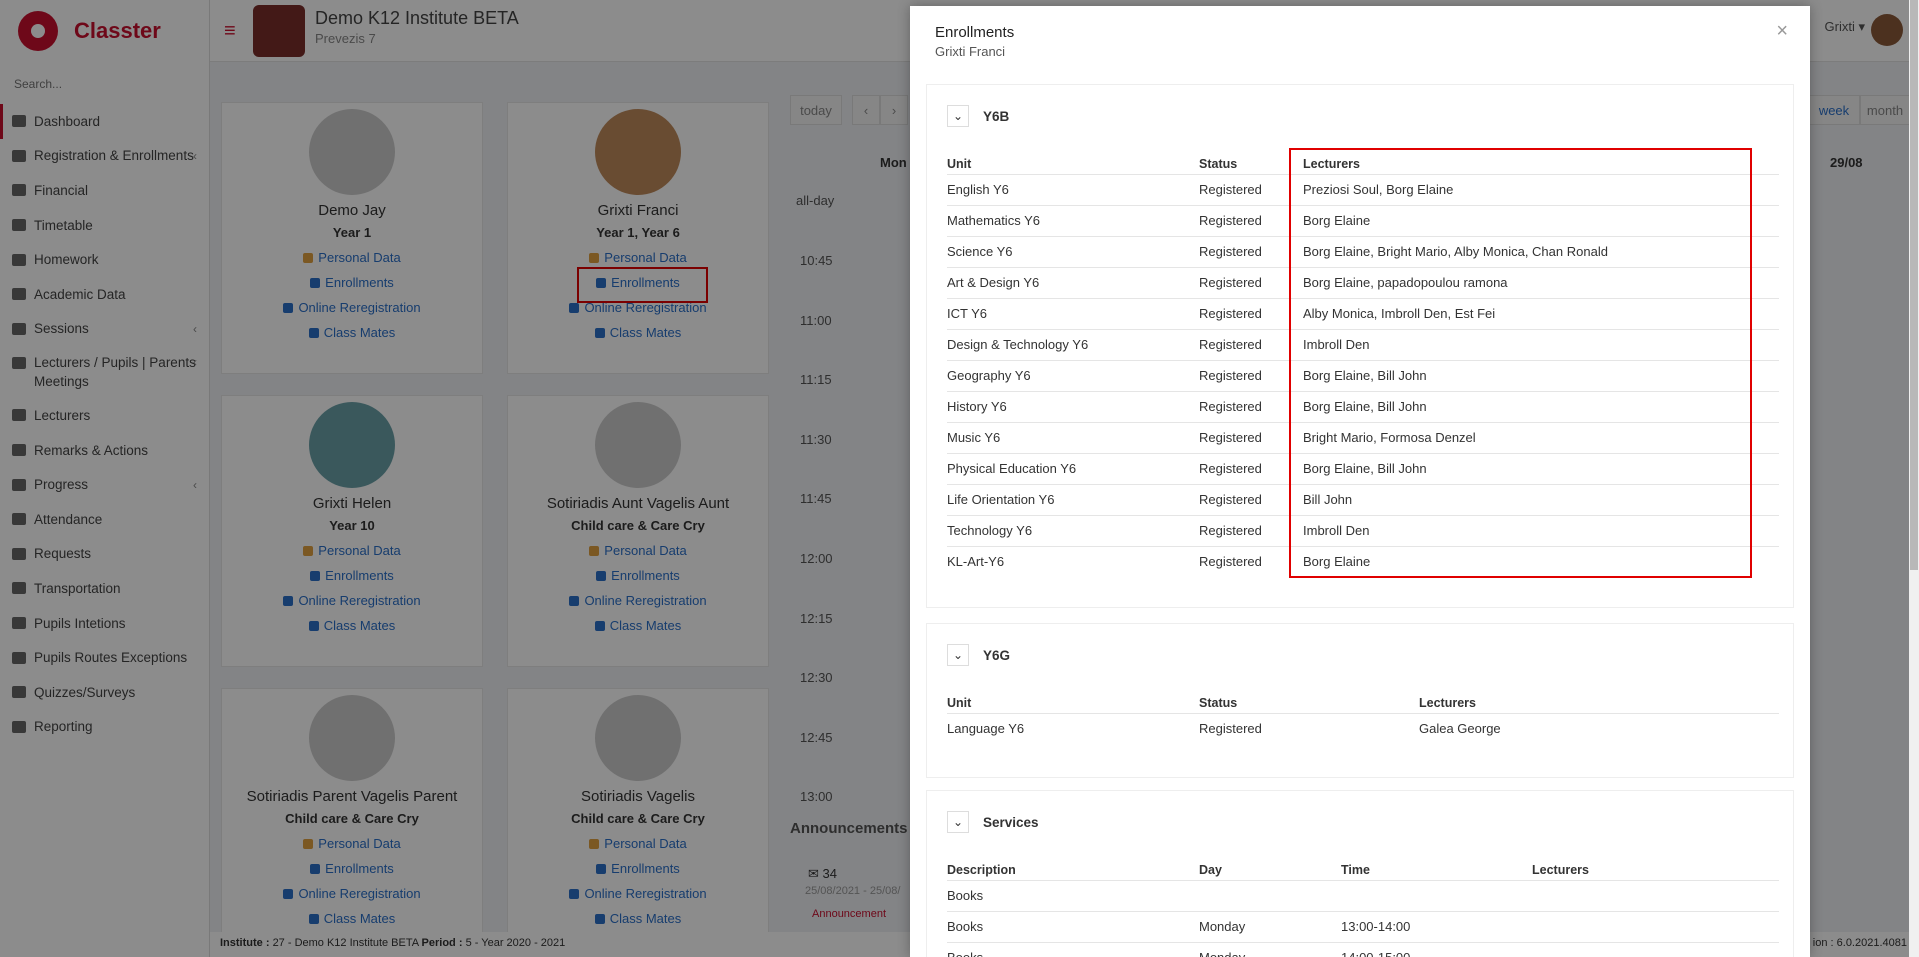 The image size is (1919, 957). Describe the element at coordinates (1001, 499) in the screenshot. I see `cell-unit: Life Orientation Y6` at that location.